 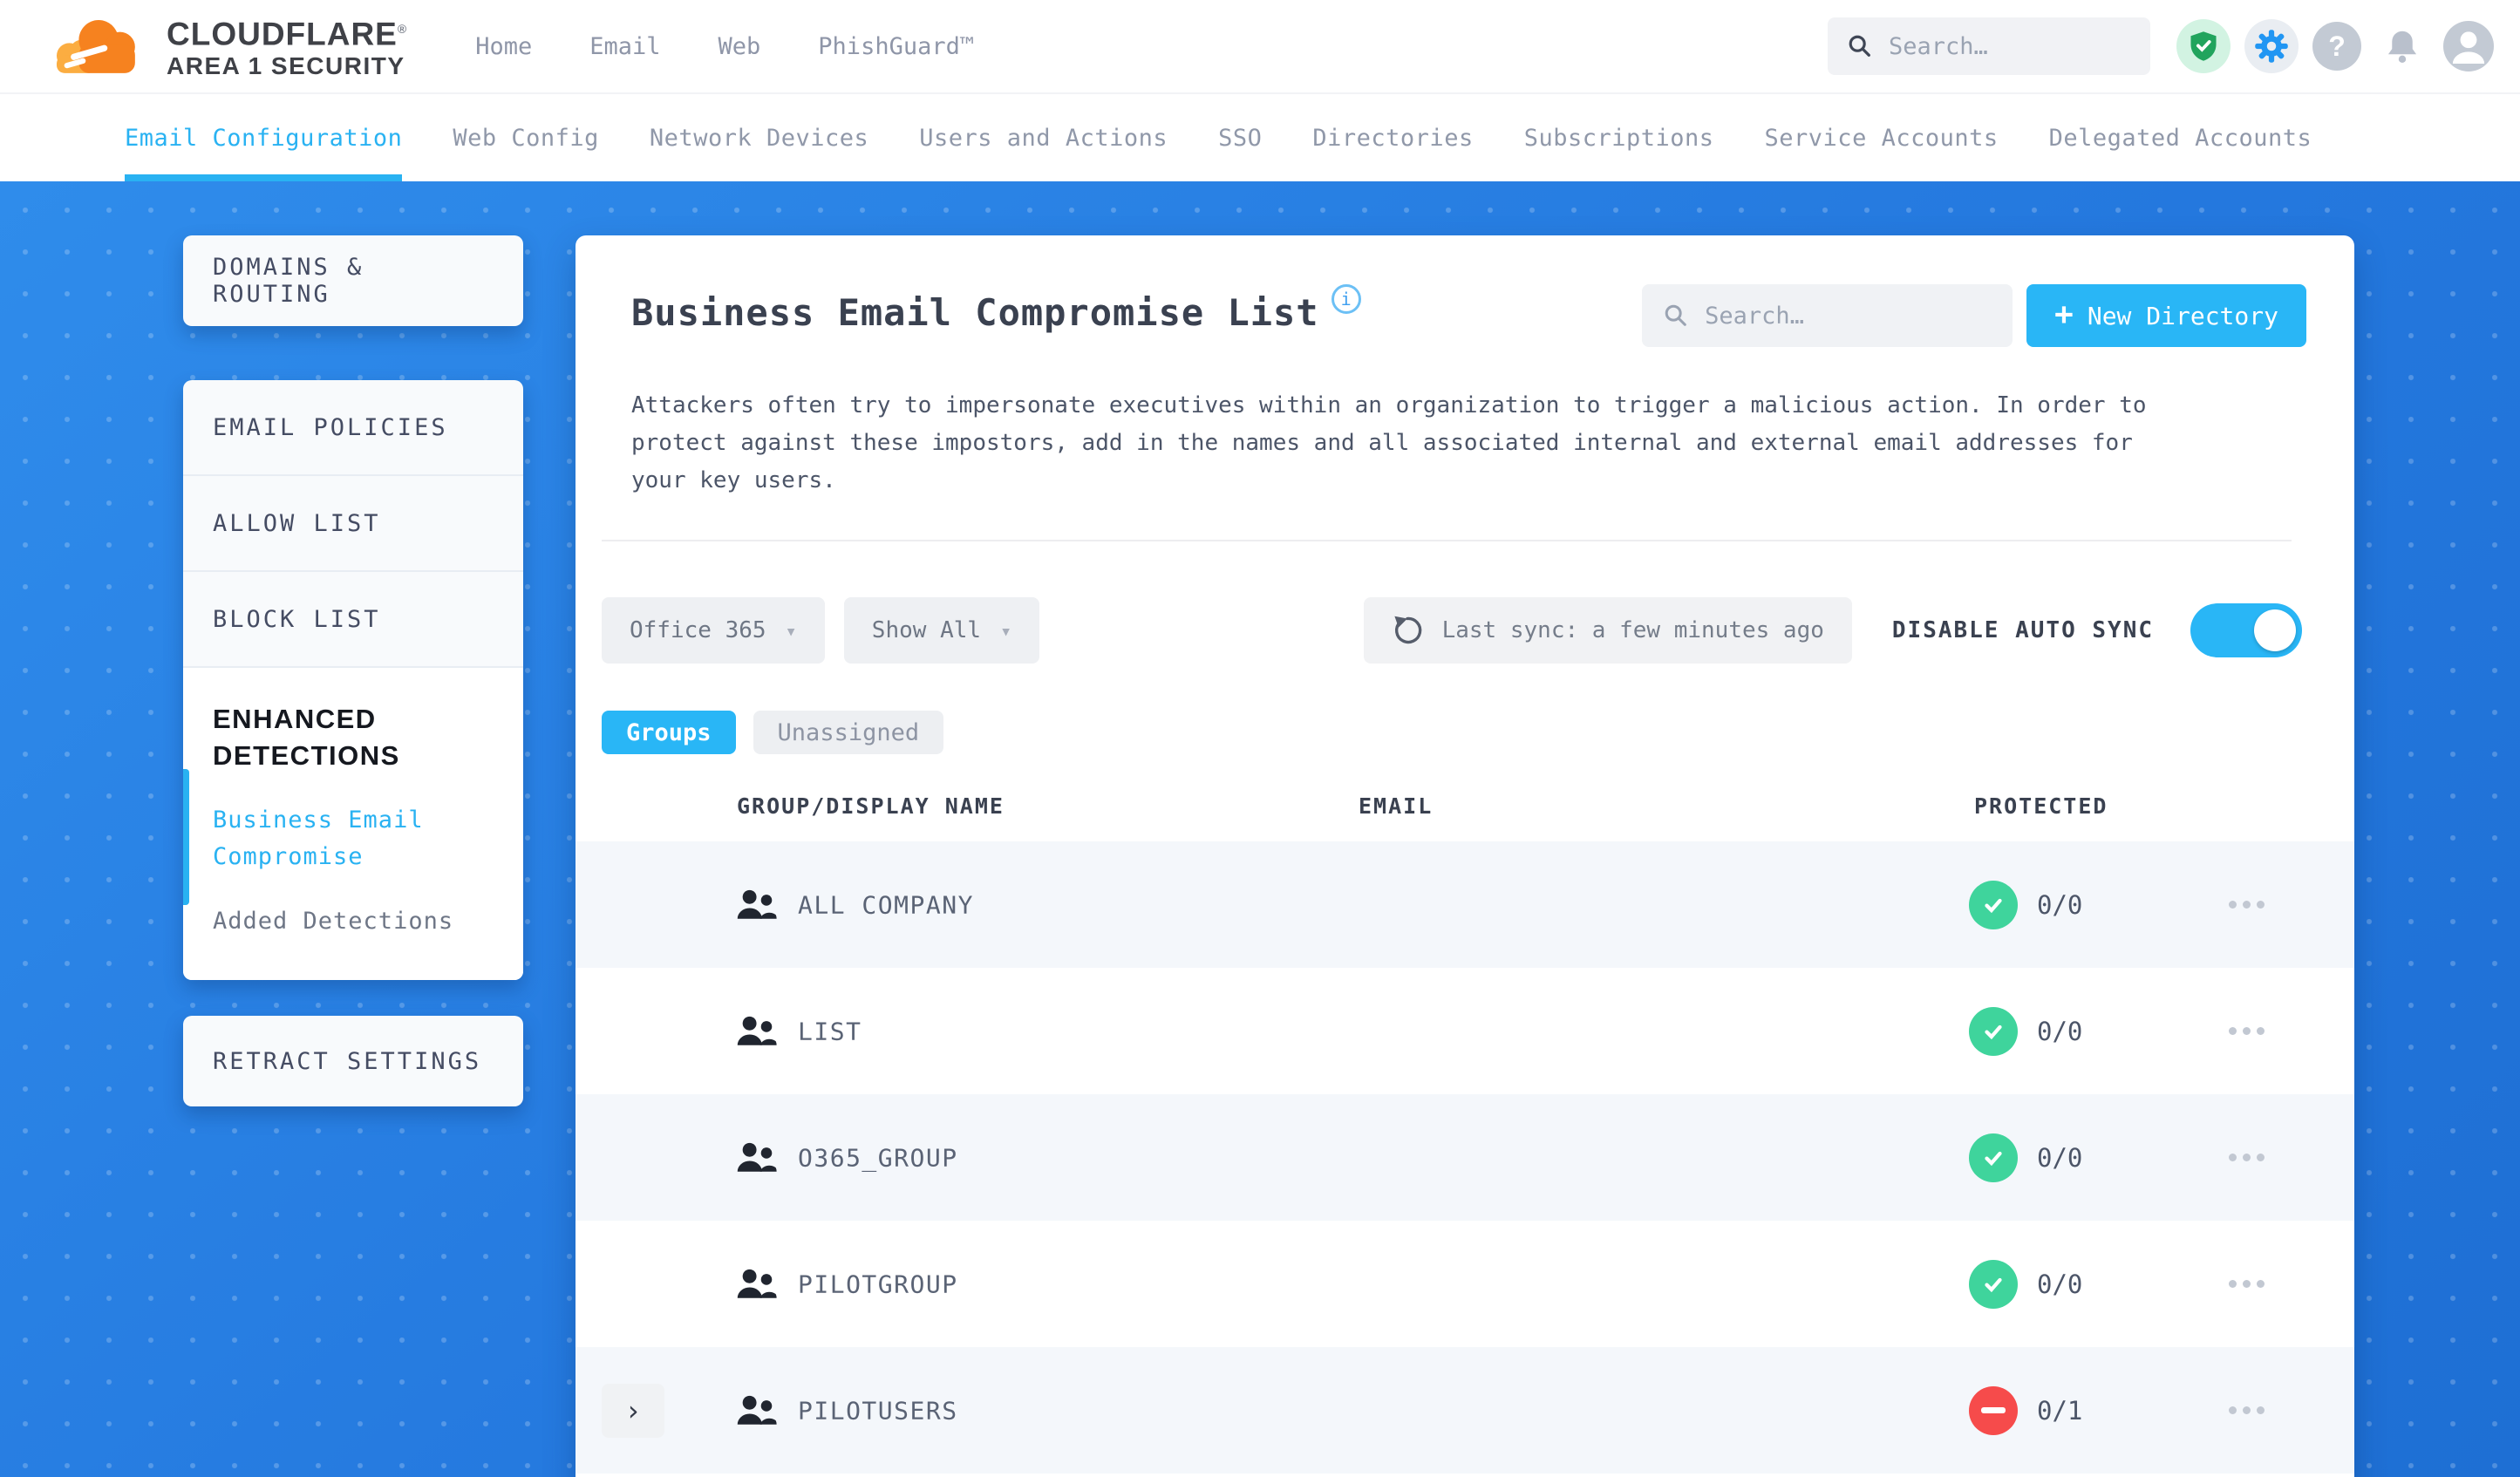 I want to click on notifications-bell-icon, so click(x=2402, y=46).